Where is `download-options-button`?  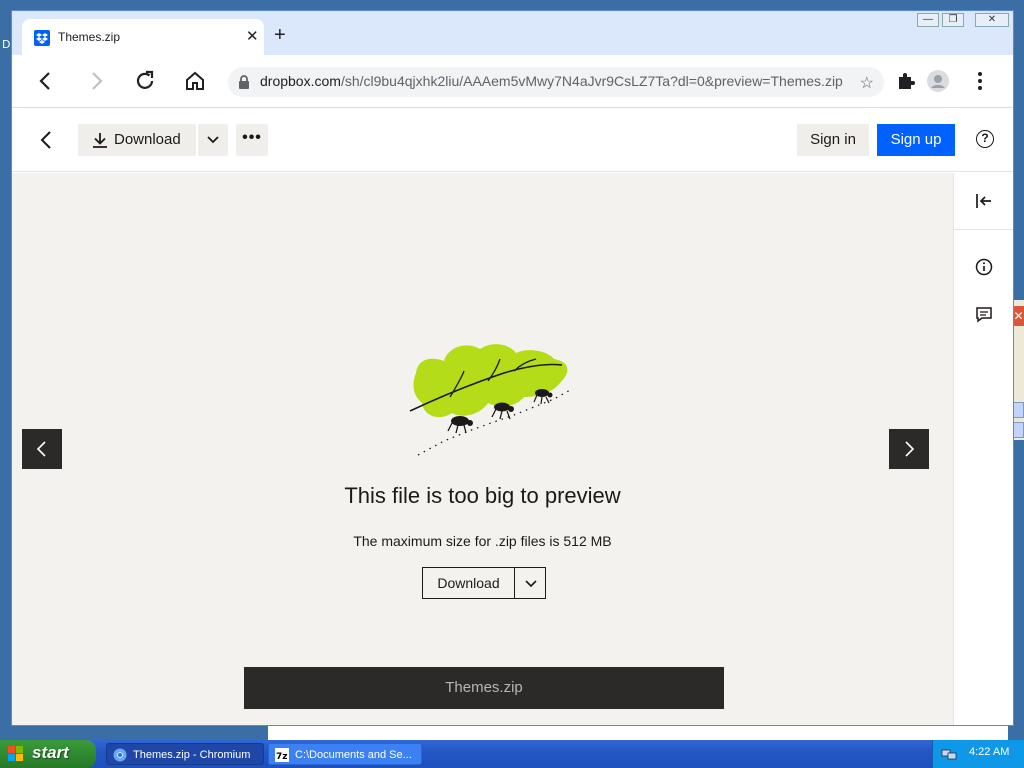 download-options-button is located at coordinates (213, 140).